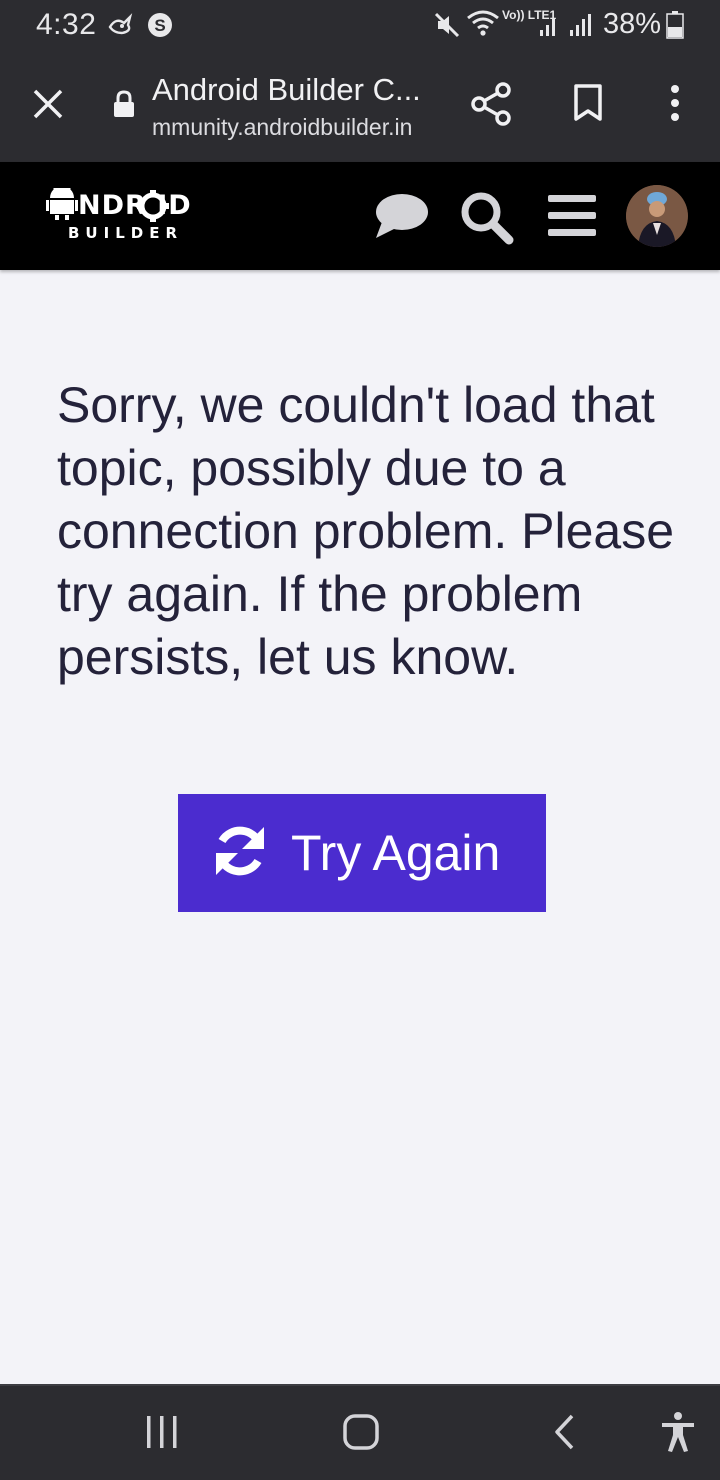 Image resolution: width=720 pixels, height=1480 pixels. I want to click on mute-icon, so click(447, 27).